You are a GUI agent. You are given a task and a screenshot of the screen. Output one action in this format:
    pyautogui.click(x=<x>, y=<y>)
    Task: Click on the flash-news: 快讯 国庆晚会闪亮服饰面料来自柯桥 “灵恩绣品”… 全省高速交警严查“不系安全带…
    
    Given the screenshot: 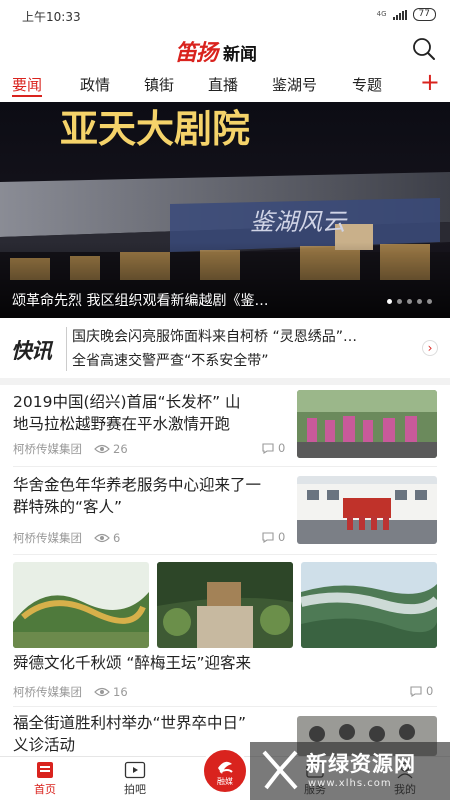 What is the action you would take?
    pyautogui.click(x=225, y=349)
    